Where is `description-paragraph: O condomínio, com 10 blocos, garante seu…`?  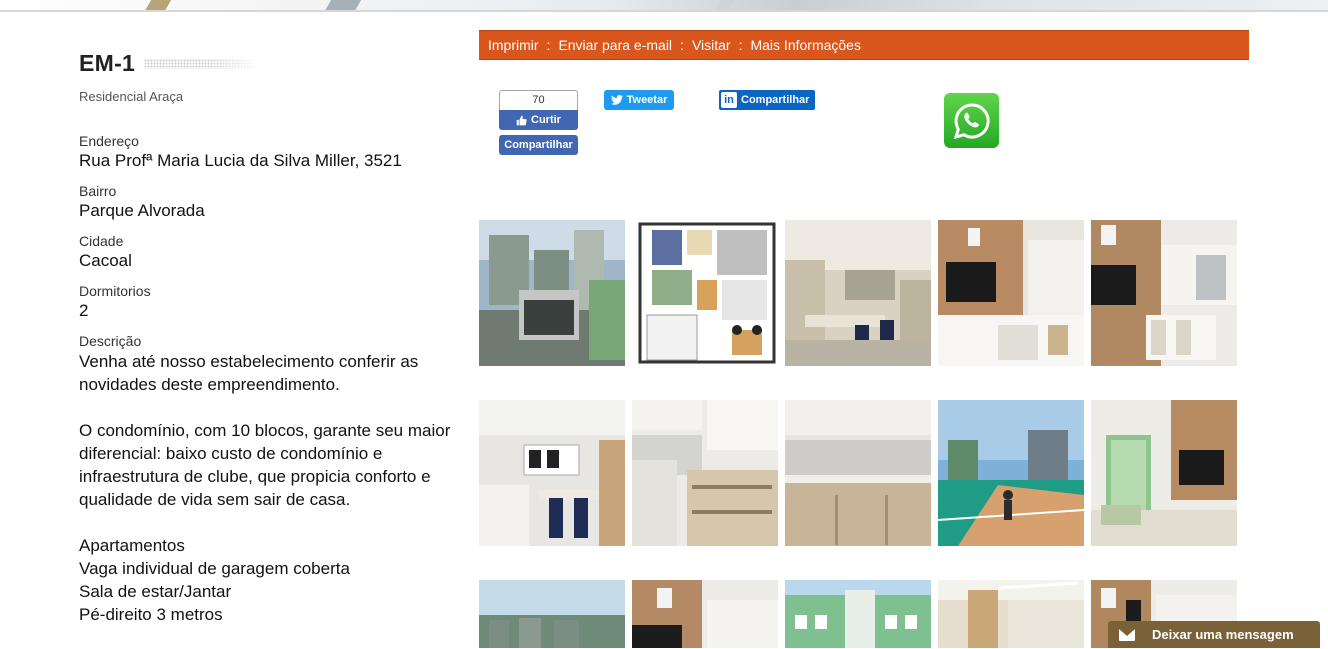 description-paragraph: O condomínio, com 10 blocos, garante seu… is located at coordinates (265, 465).